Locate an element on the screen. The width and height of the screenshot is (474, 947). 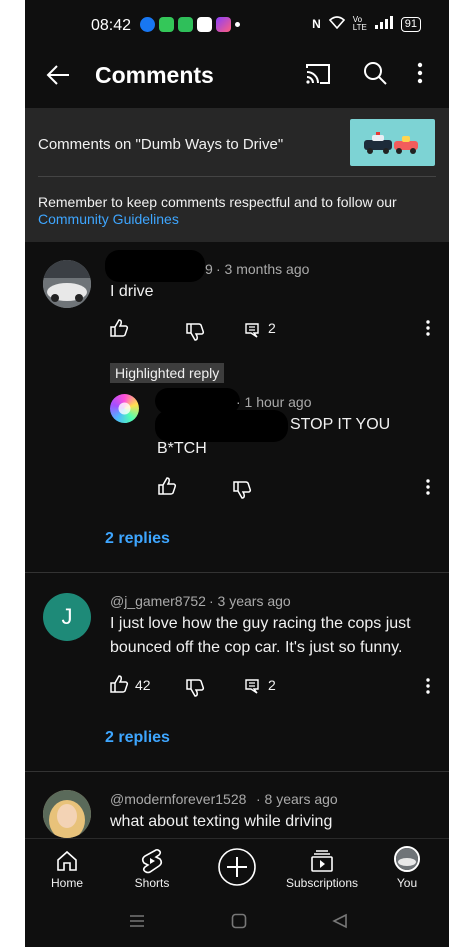
highlighted-reply-badge: Highlighted reply is located at coordinates (167, 373).